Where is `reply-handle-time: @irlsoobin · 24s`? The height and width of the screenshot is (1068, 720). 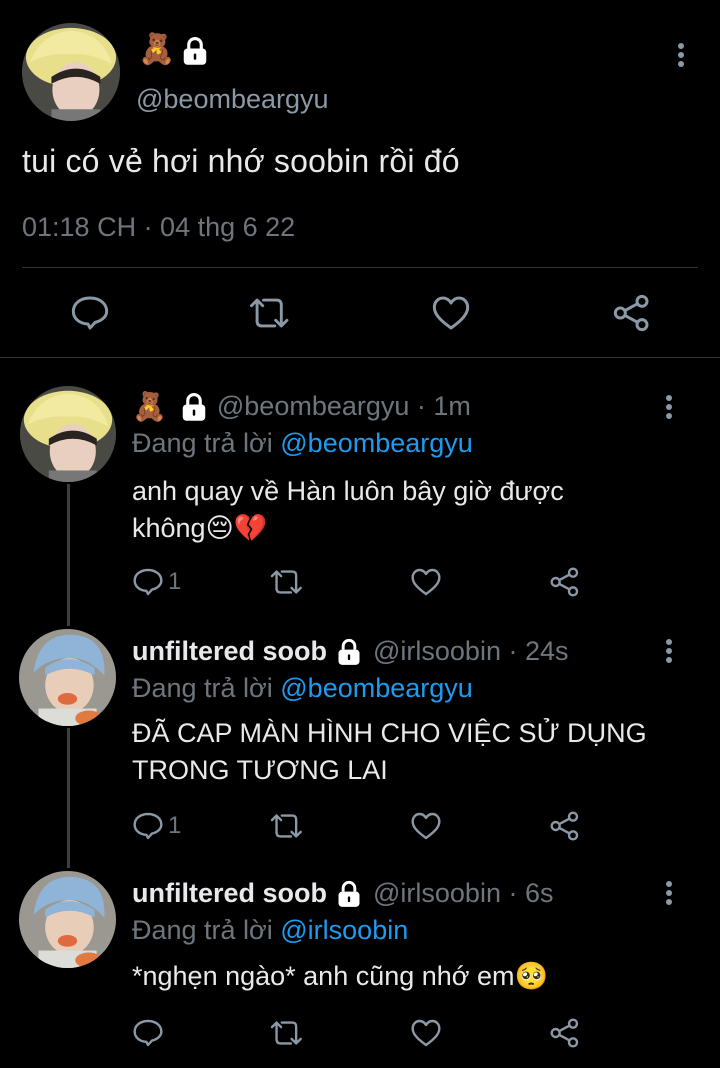 reply-handle-time: @irlsoobin · 24s is located at coordinates (471, 651).